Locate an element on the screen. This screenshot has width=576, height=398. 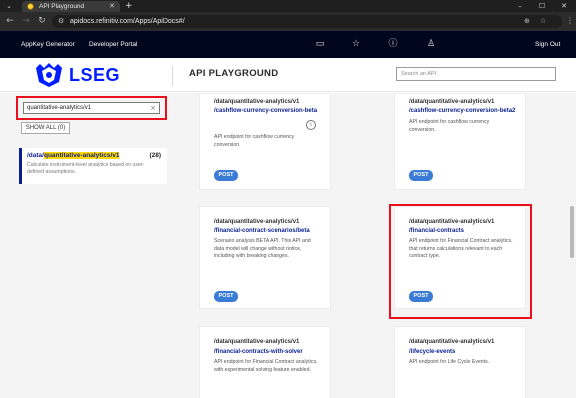
page-header: LSEG API PLAYGROUND Search an API is located at coordinates (288, 75).